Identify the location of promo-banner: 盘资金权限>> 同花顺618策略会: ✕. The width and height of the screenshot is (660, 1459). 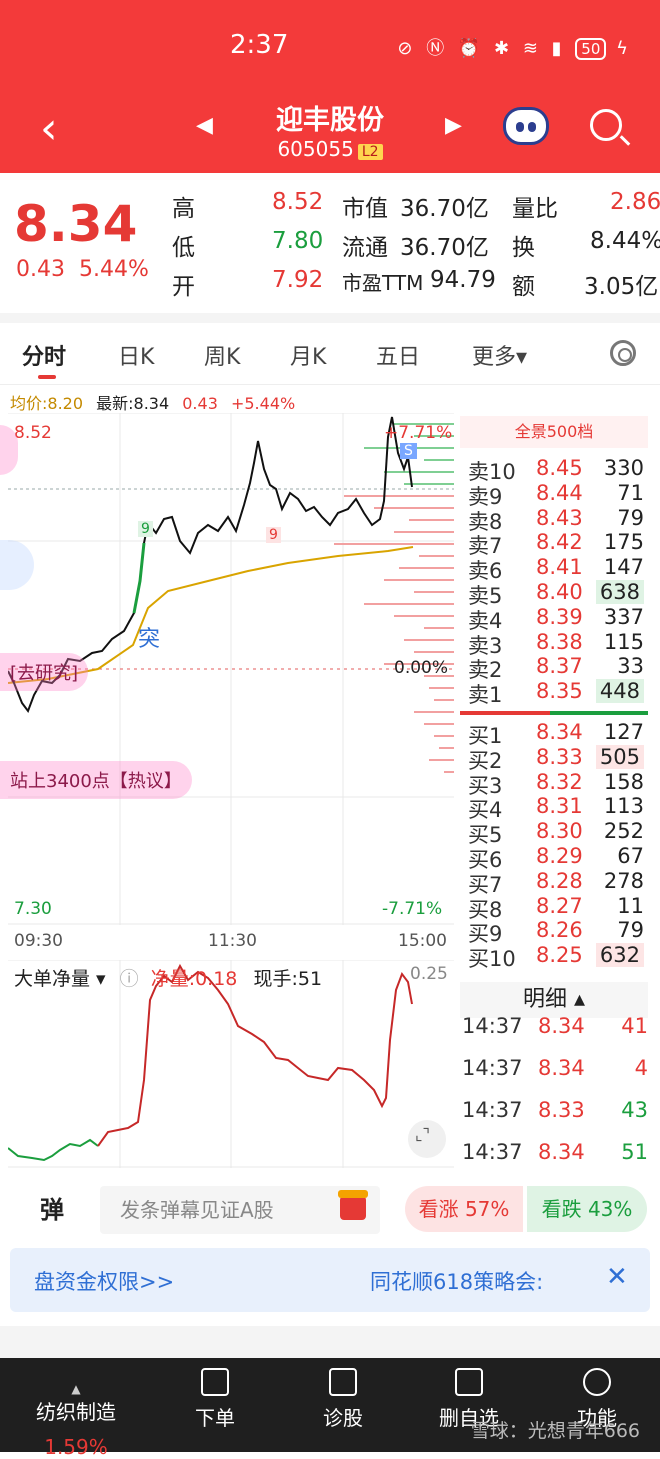
(330, 1280).